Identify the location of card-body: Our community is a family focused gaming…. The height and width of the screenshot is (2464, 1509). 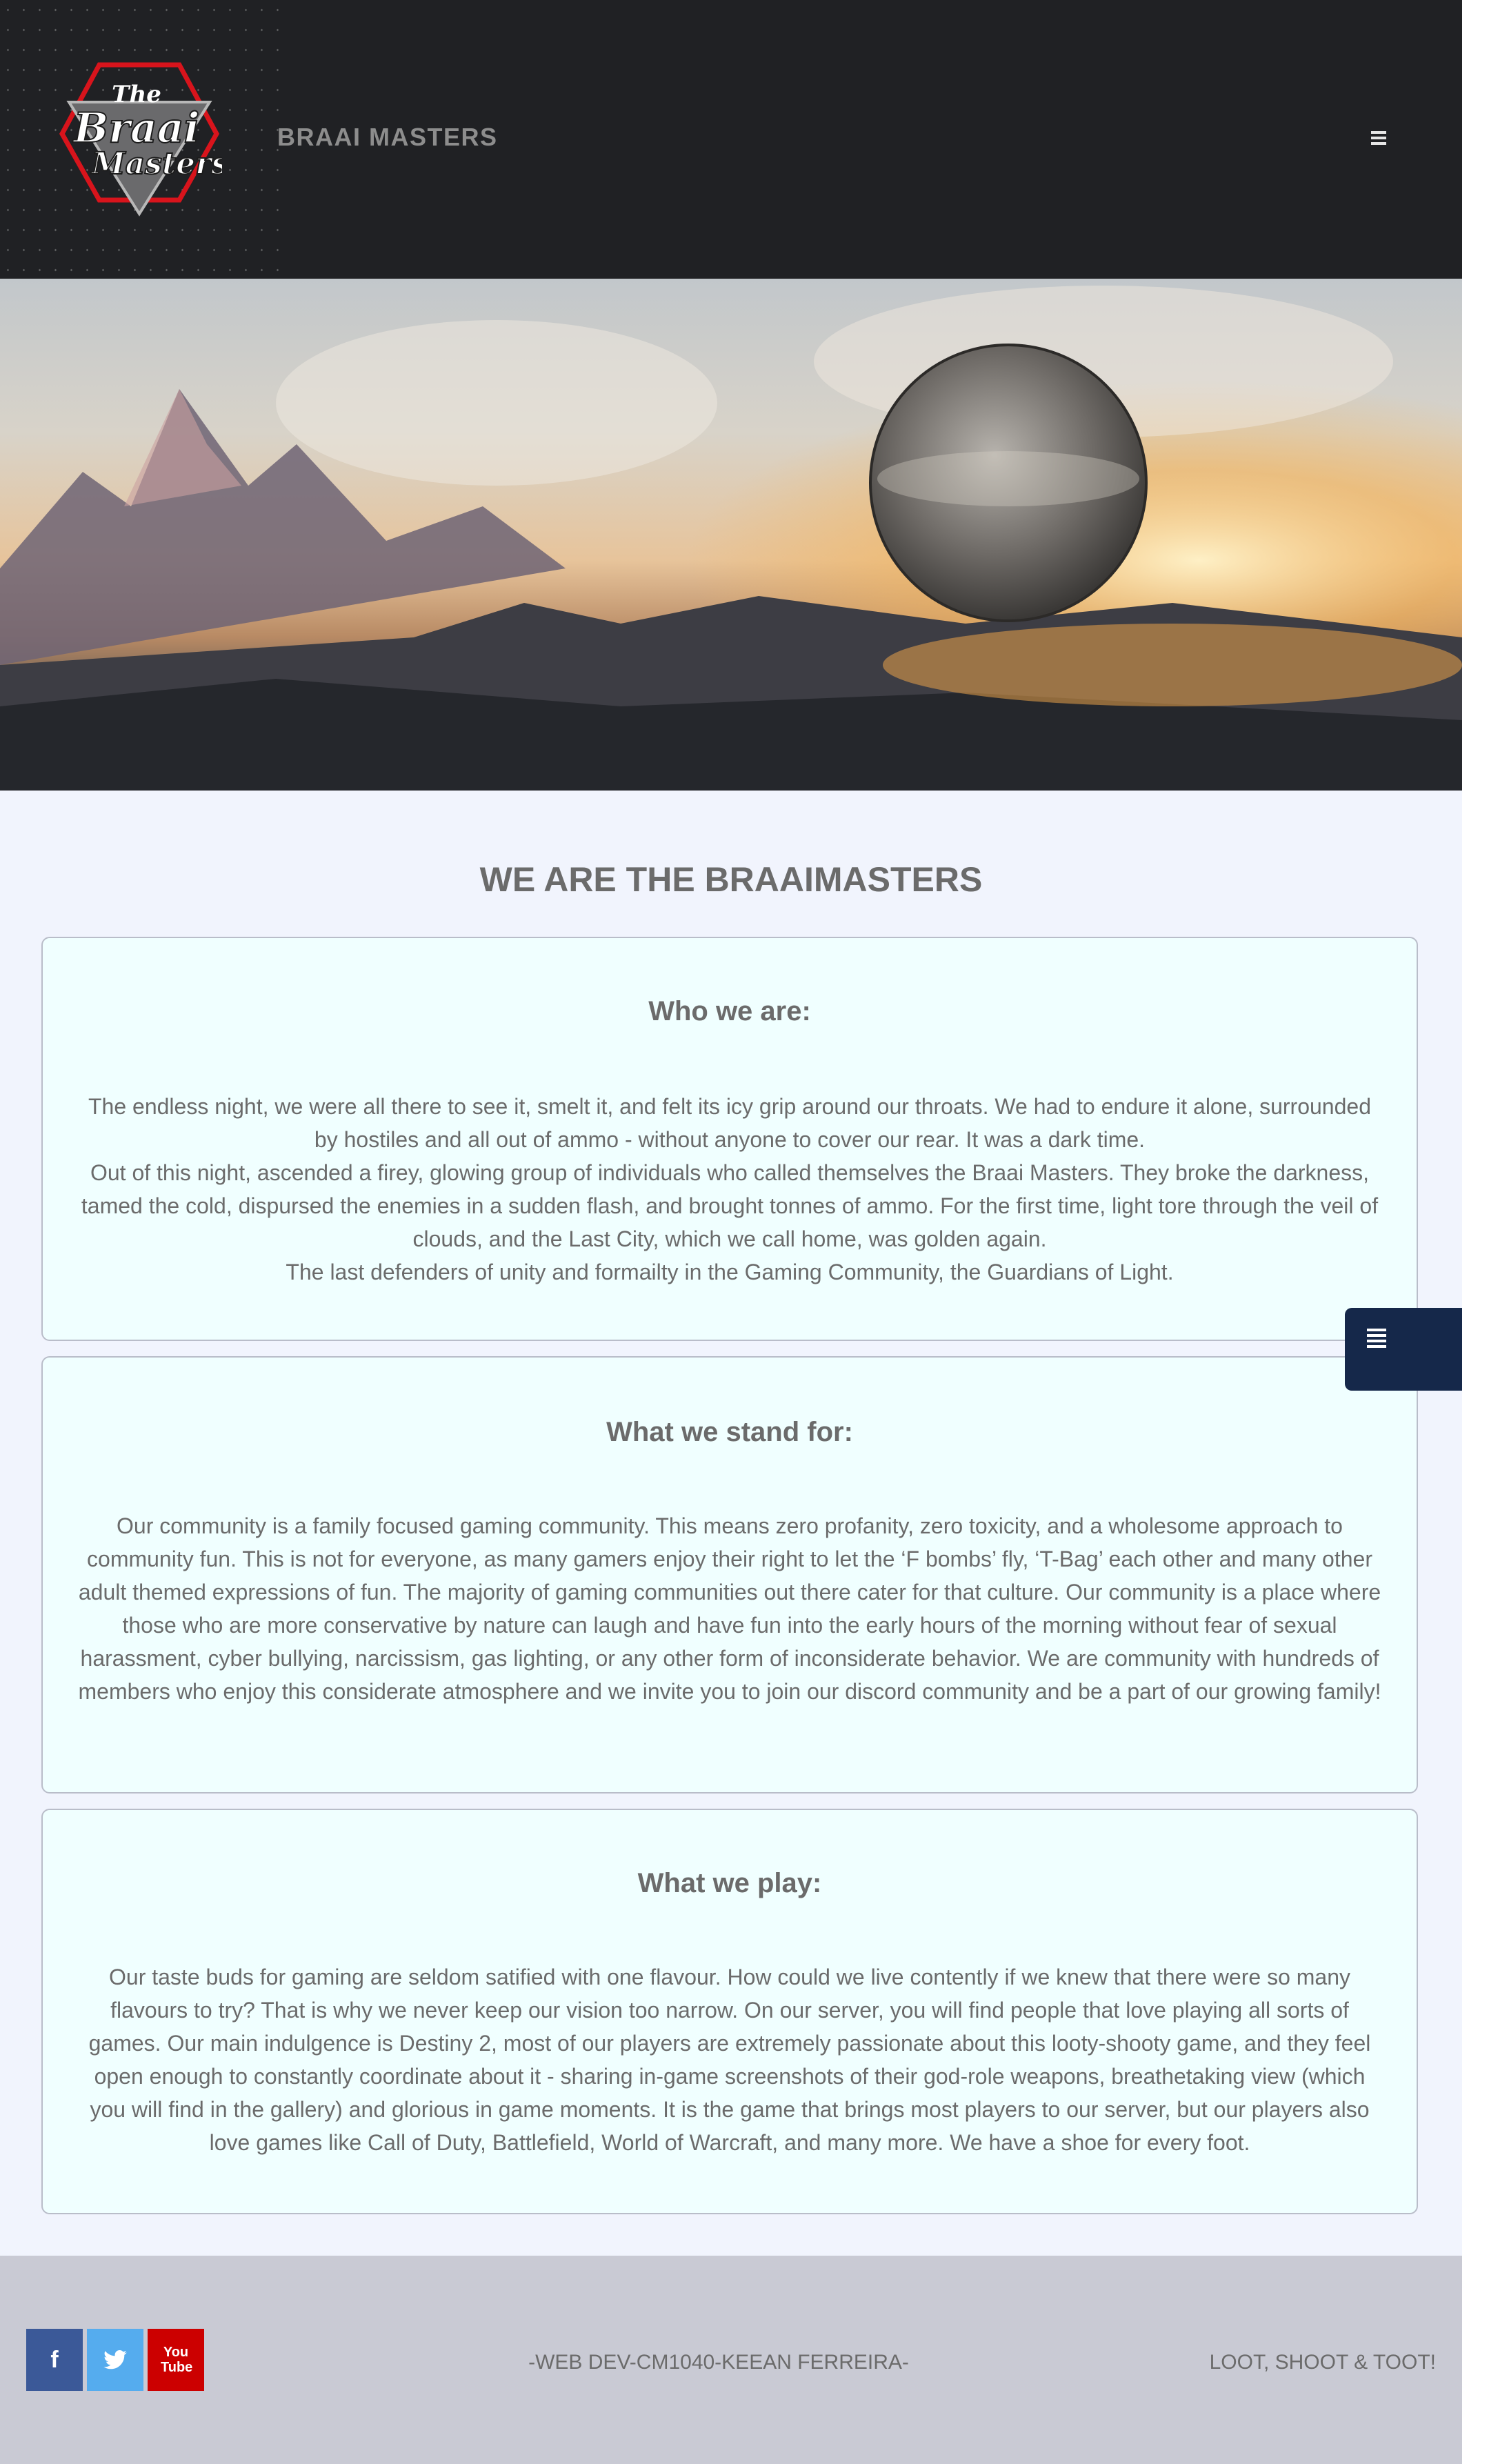
(729, 1608).